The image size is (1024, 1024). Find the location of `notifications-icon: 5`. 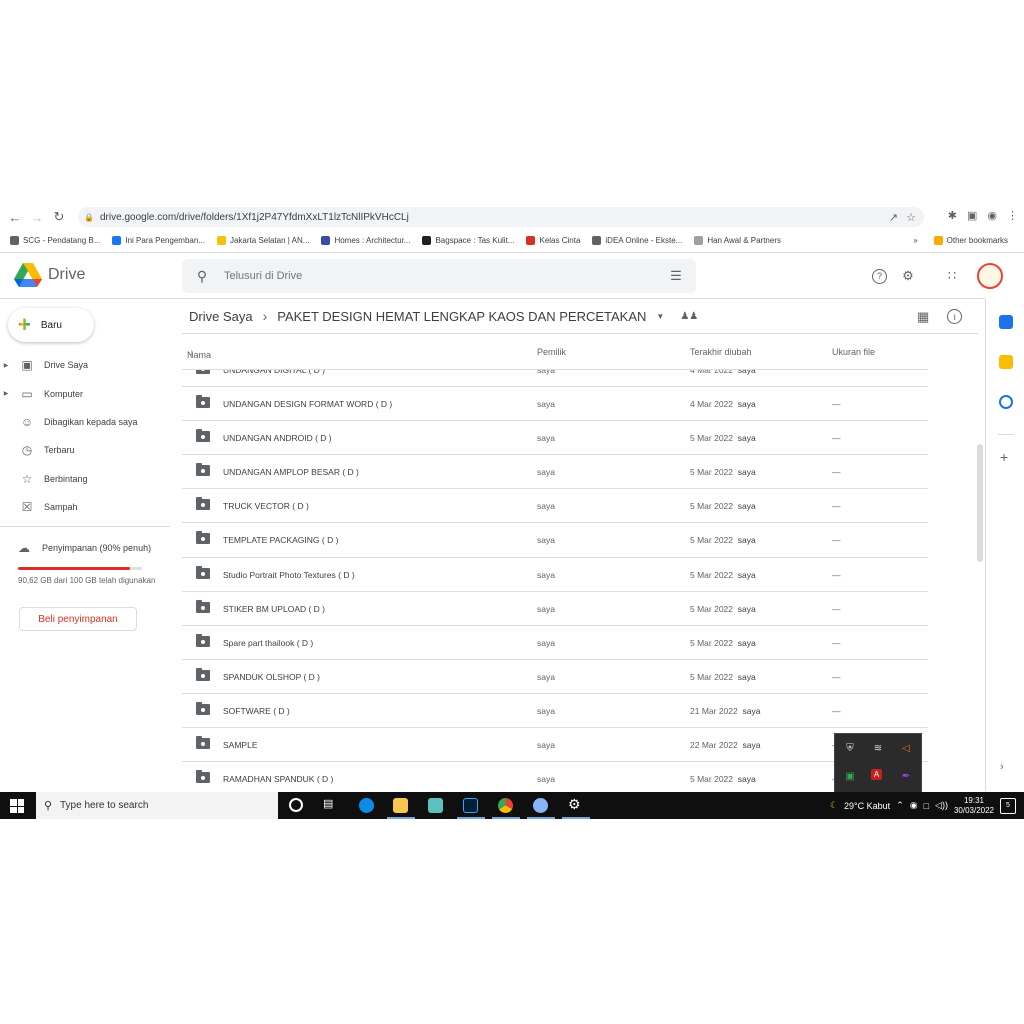

notifications-icon: 5 is located at coordinates (1008, 805).